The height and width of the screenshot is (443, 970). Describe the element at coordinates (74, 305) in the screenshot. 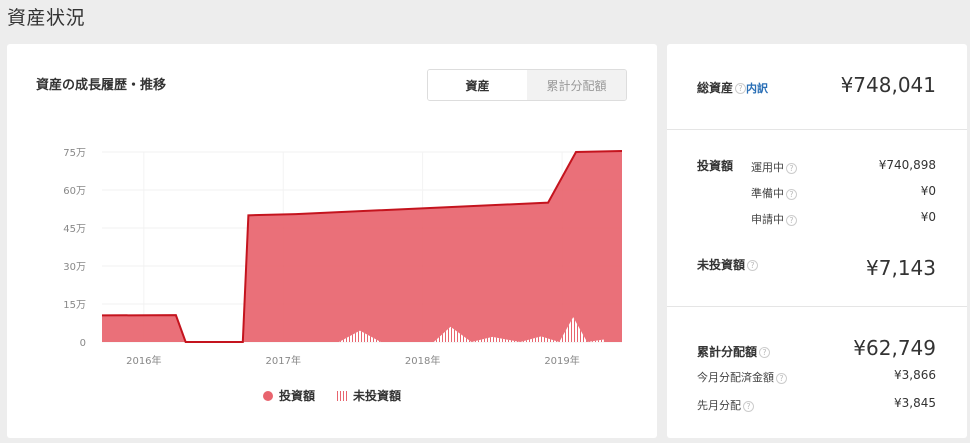

I see `y-tick-label: 15万` at that location.